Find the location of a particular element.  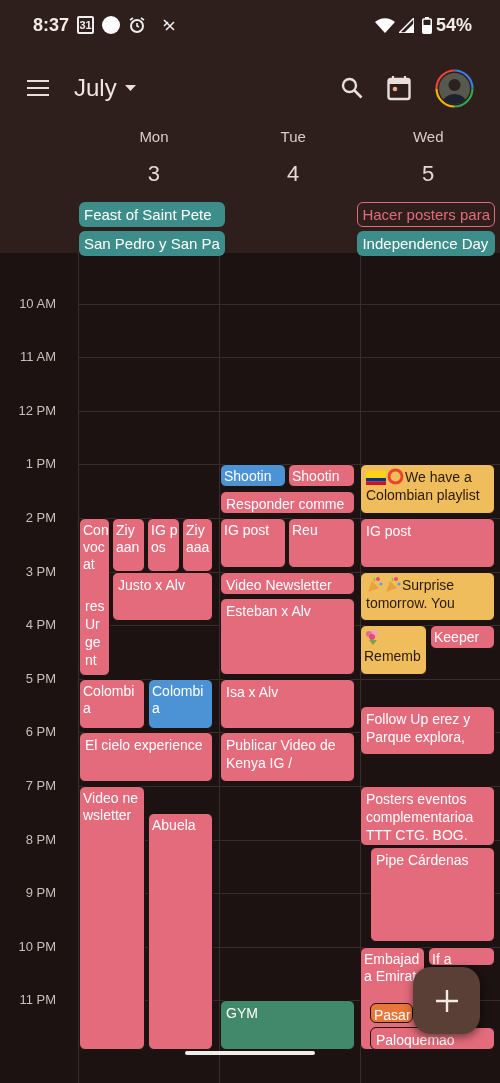

calendar-event: Justo x Alv is located at coordinates (162, 596).